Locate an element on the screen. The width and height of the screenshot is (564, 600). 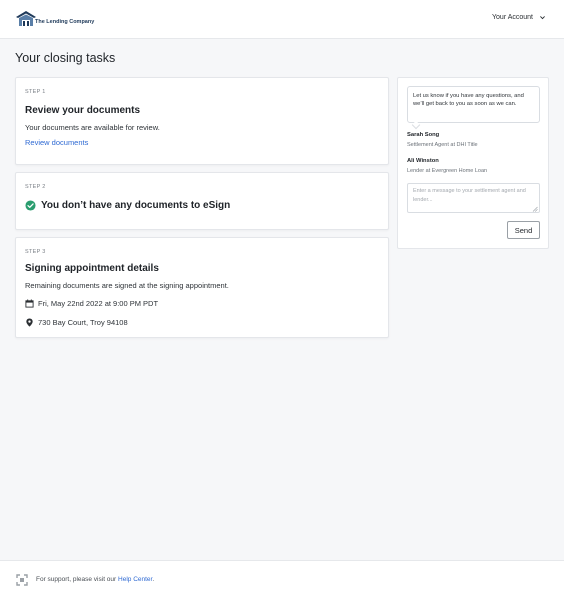
chevron-down-icon is located at coordinates (542, 18).